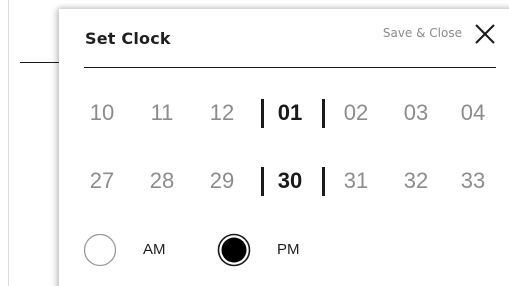 Image resolution: width=509 pixels, height=286 pixels. What do you see at coordinates (290, 113) in the screenshot?
I see `hour-option-selected: 01` at bounding box center [290, 113].